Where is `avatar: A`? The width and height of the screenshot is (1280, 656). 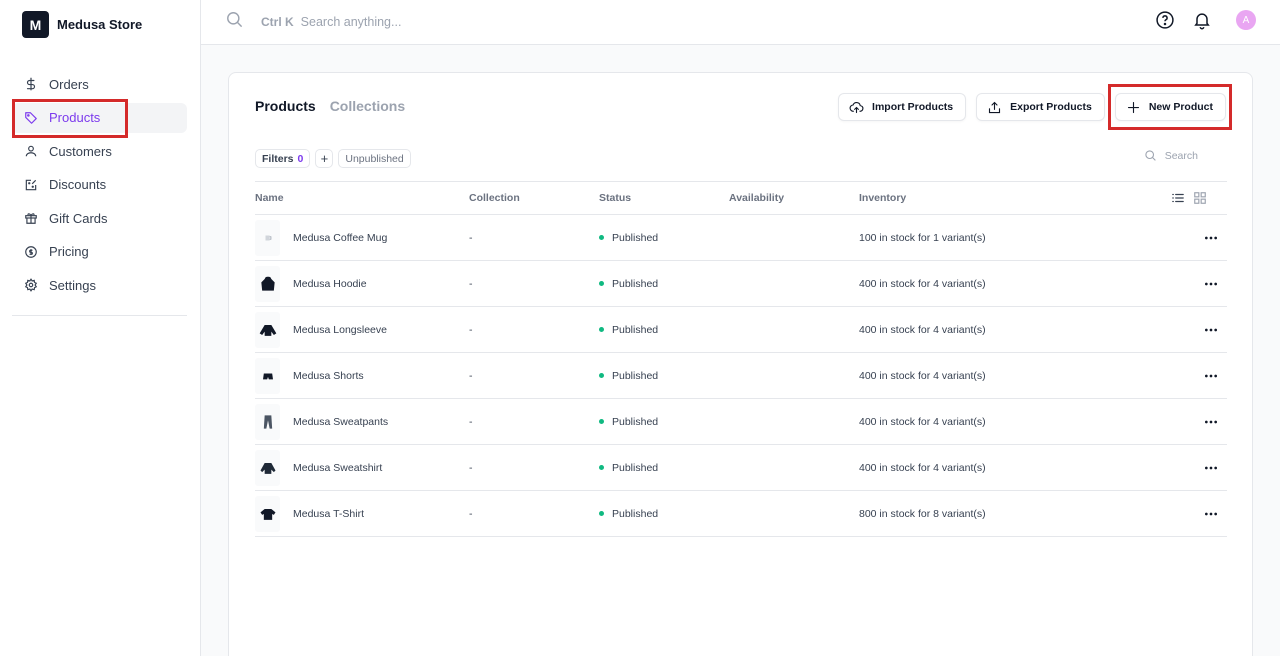
avatar: A is located at coordinates (1246, 20).